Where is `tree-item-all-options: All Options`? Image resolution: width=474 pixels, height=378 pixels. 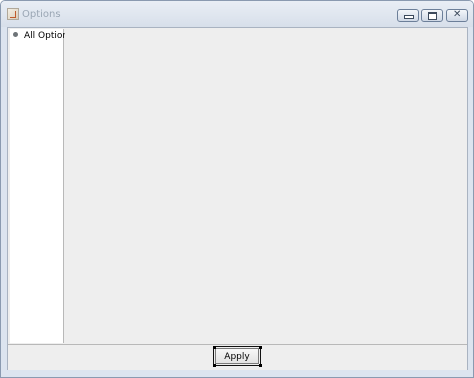 tree-item-all-options: All Options is located at coordinates (43, 36).